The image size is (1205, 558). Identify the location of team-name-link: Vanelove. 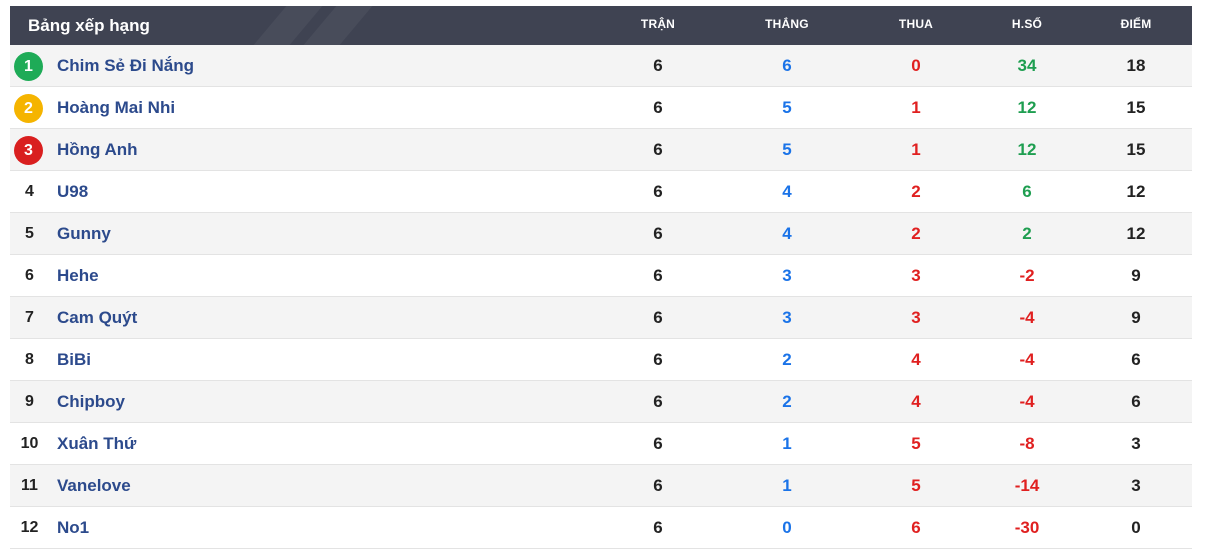
(94, 485).